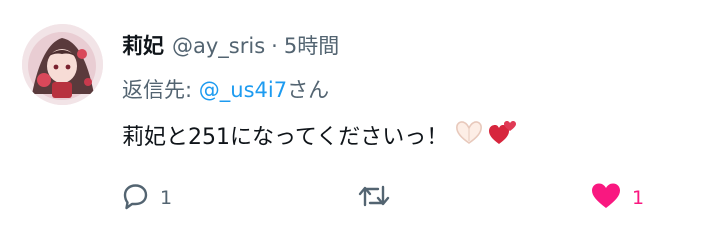 This screenshot has height=240, width=720. I want to click on speech-bubble-icon, so click(135, 198).